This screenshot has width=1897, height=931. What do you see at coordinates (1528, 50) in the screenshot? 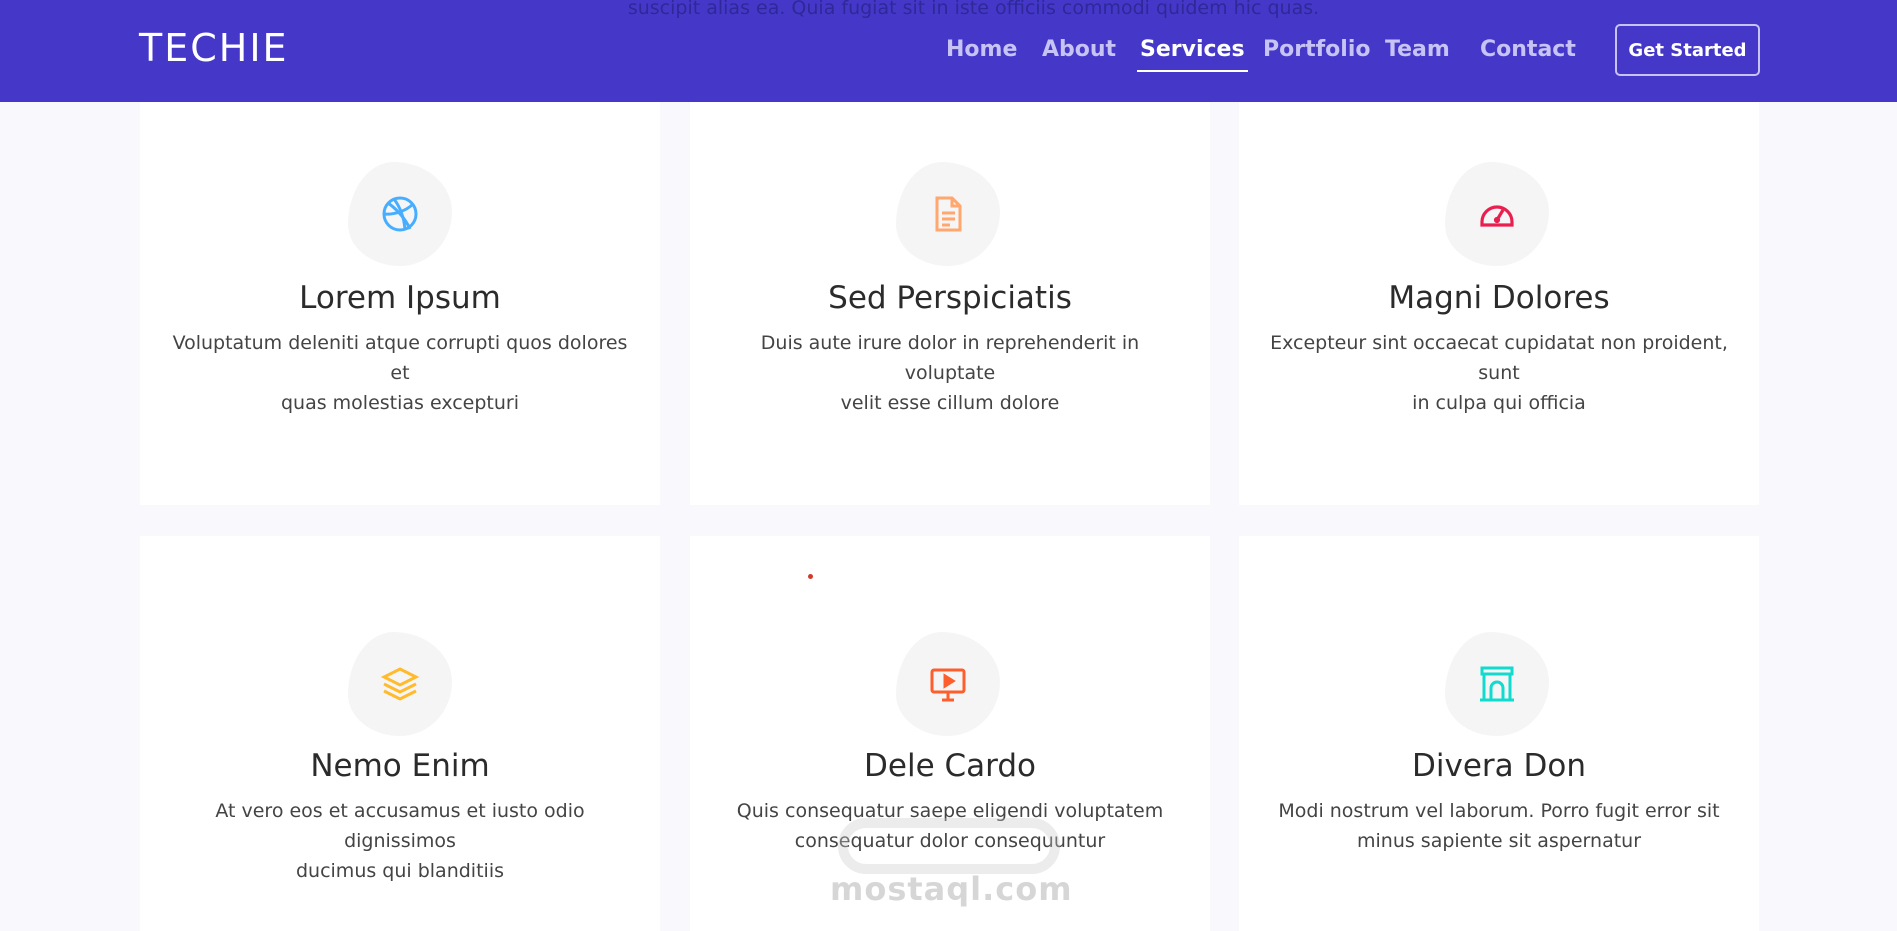
I see `nav-contact: Contact` at bounding box center [1528, 50].